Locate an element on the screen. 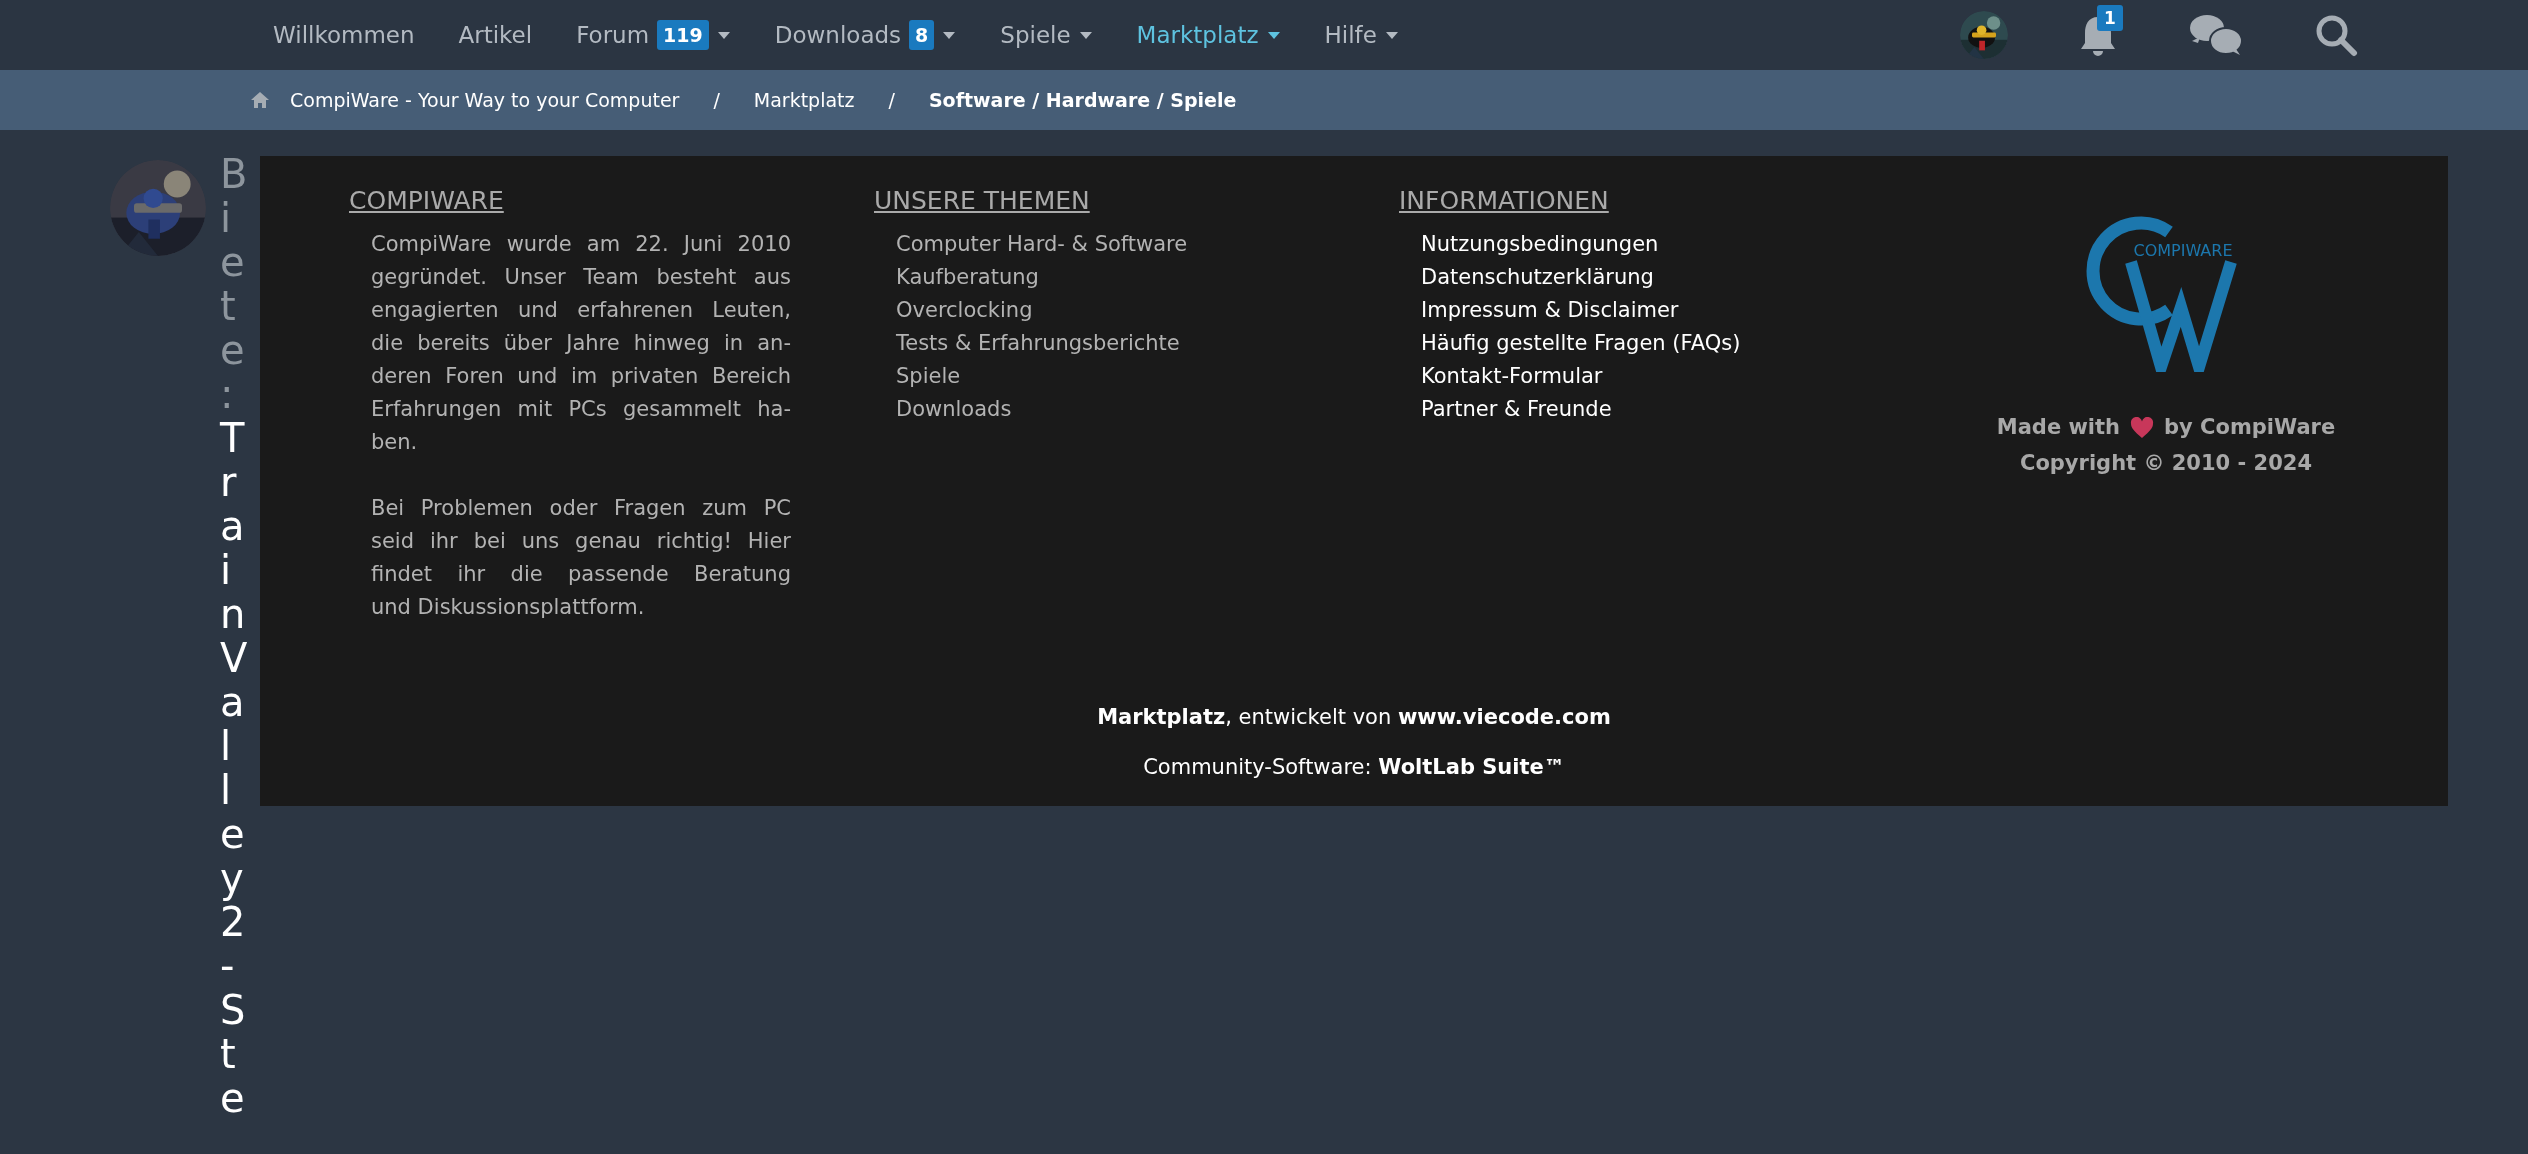 Image resolution: width=2528 pixels, height=1154 pixels. nav-tab: Marktplatz is located at coordinates (1208, 35).